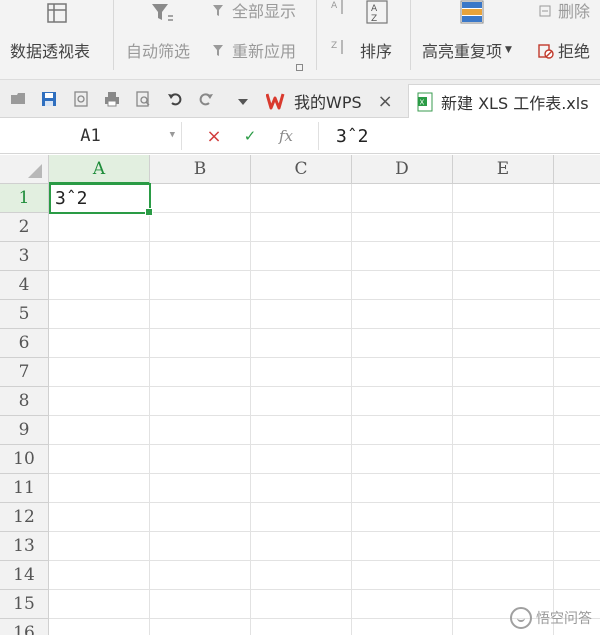 Image resolution: width=600 pixels, height=635 pixels. Describe the element at coordinates (299, 67) in the screenshot. I see `dialog-launcher-icon` at that location.